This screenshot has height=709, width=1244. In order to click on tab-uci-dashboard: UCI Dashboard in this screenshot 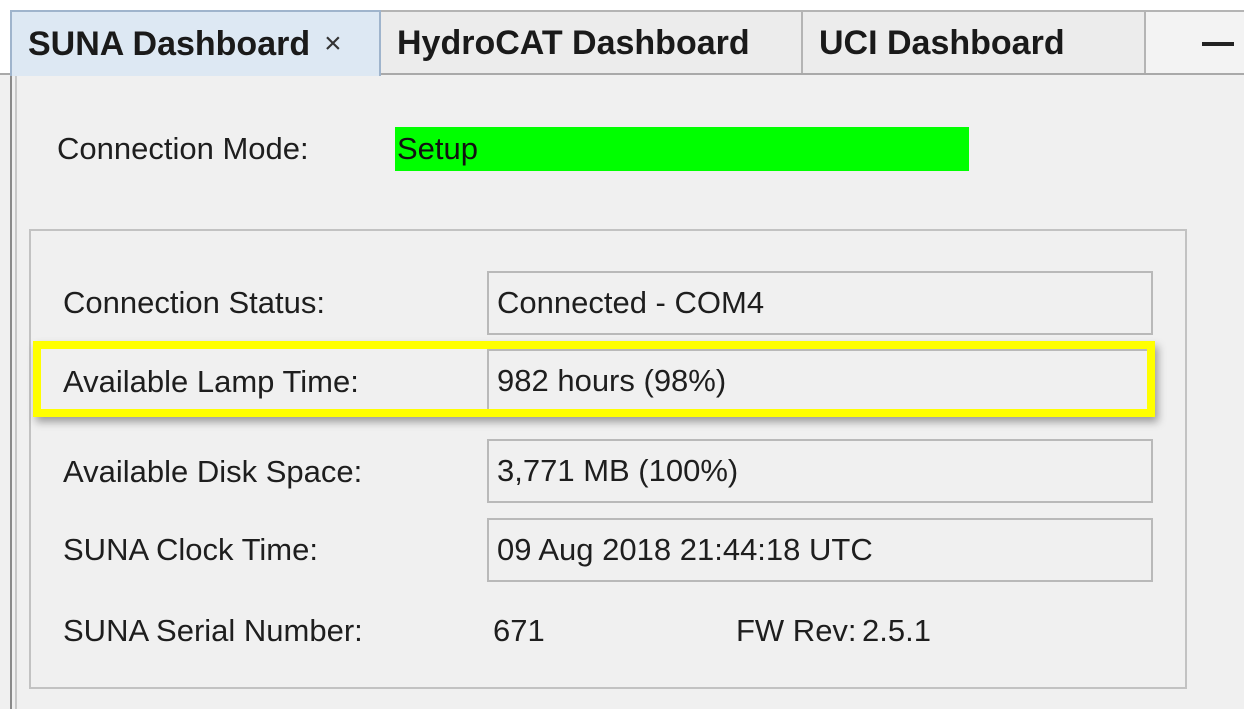, I will do `click(973, 42)`.